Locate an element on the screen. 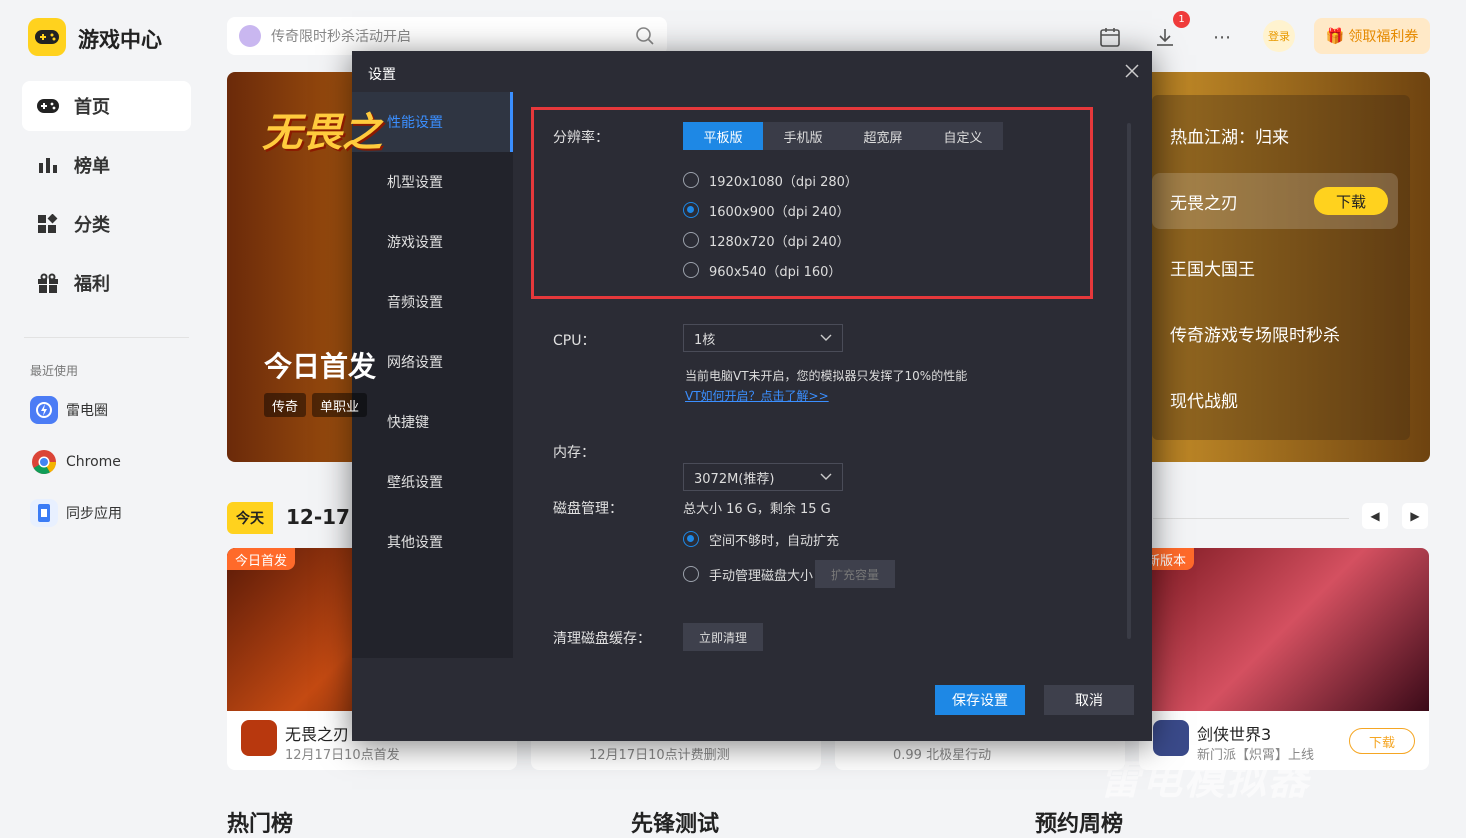 This screenshot has height=838, width=1466. banner-list-label: 现代战舰 is located at coordinates (1204, 401).